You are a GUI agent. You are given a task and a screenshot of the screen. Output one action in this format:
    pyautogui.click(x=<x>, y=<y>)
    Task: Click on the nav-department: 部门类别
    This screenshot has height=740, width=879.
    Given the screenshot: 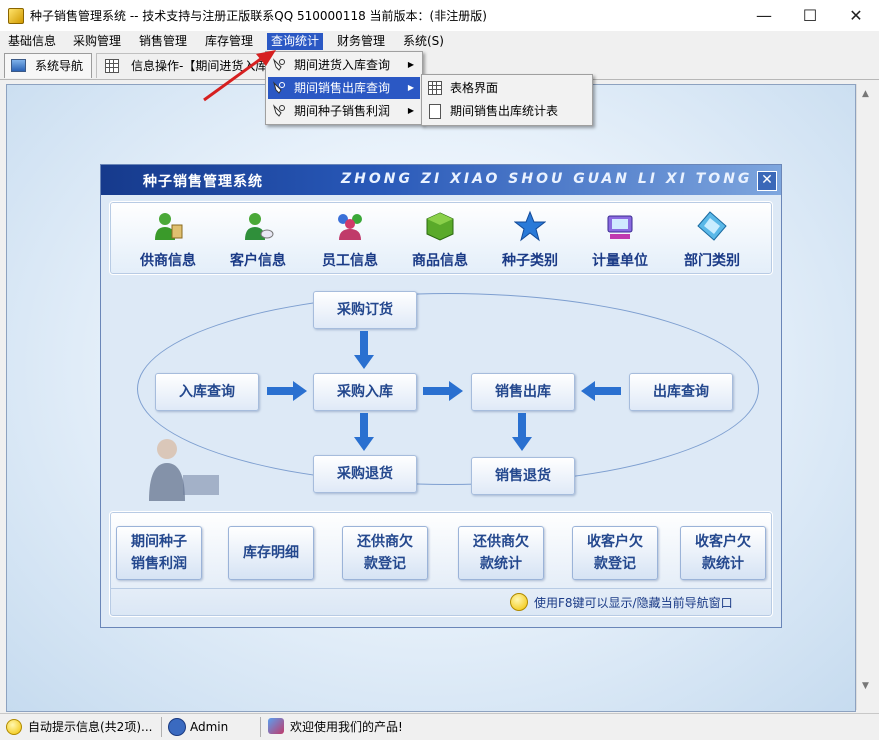 What is the action you would take?
    pyautogui.click(x=712, y=241)
    